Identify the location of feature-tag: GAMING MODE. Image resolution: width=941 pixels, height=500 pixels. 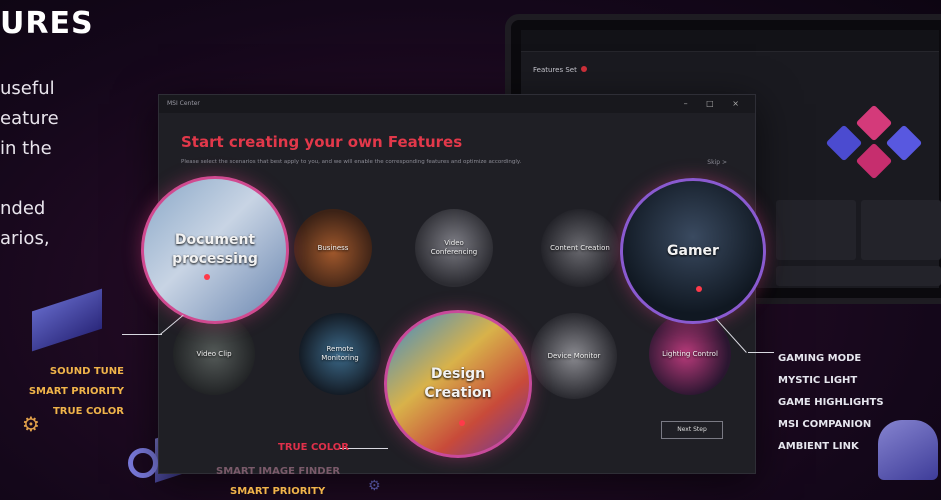
(820, 358).